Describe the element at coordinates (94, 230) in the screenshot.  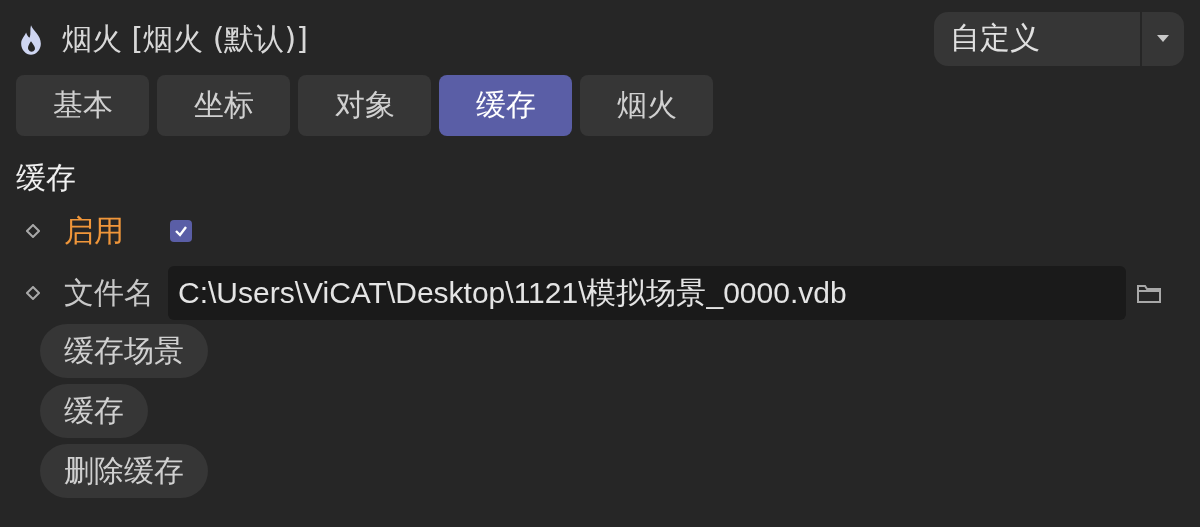
I see `param-label: 启用` at that location.